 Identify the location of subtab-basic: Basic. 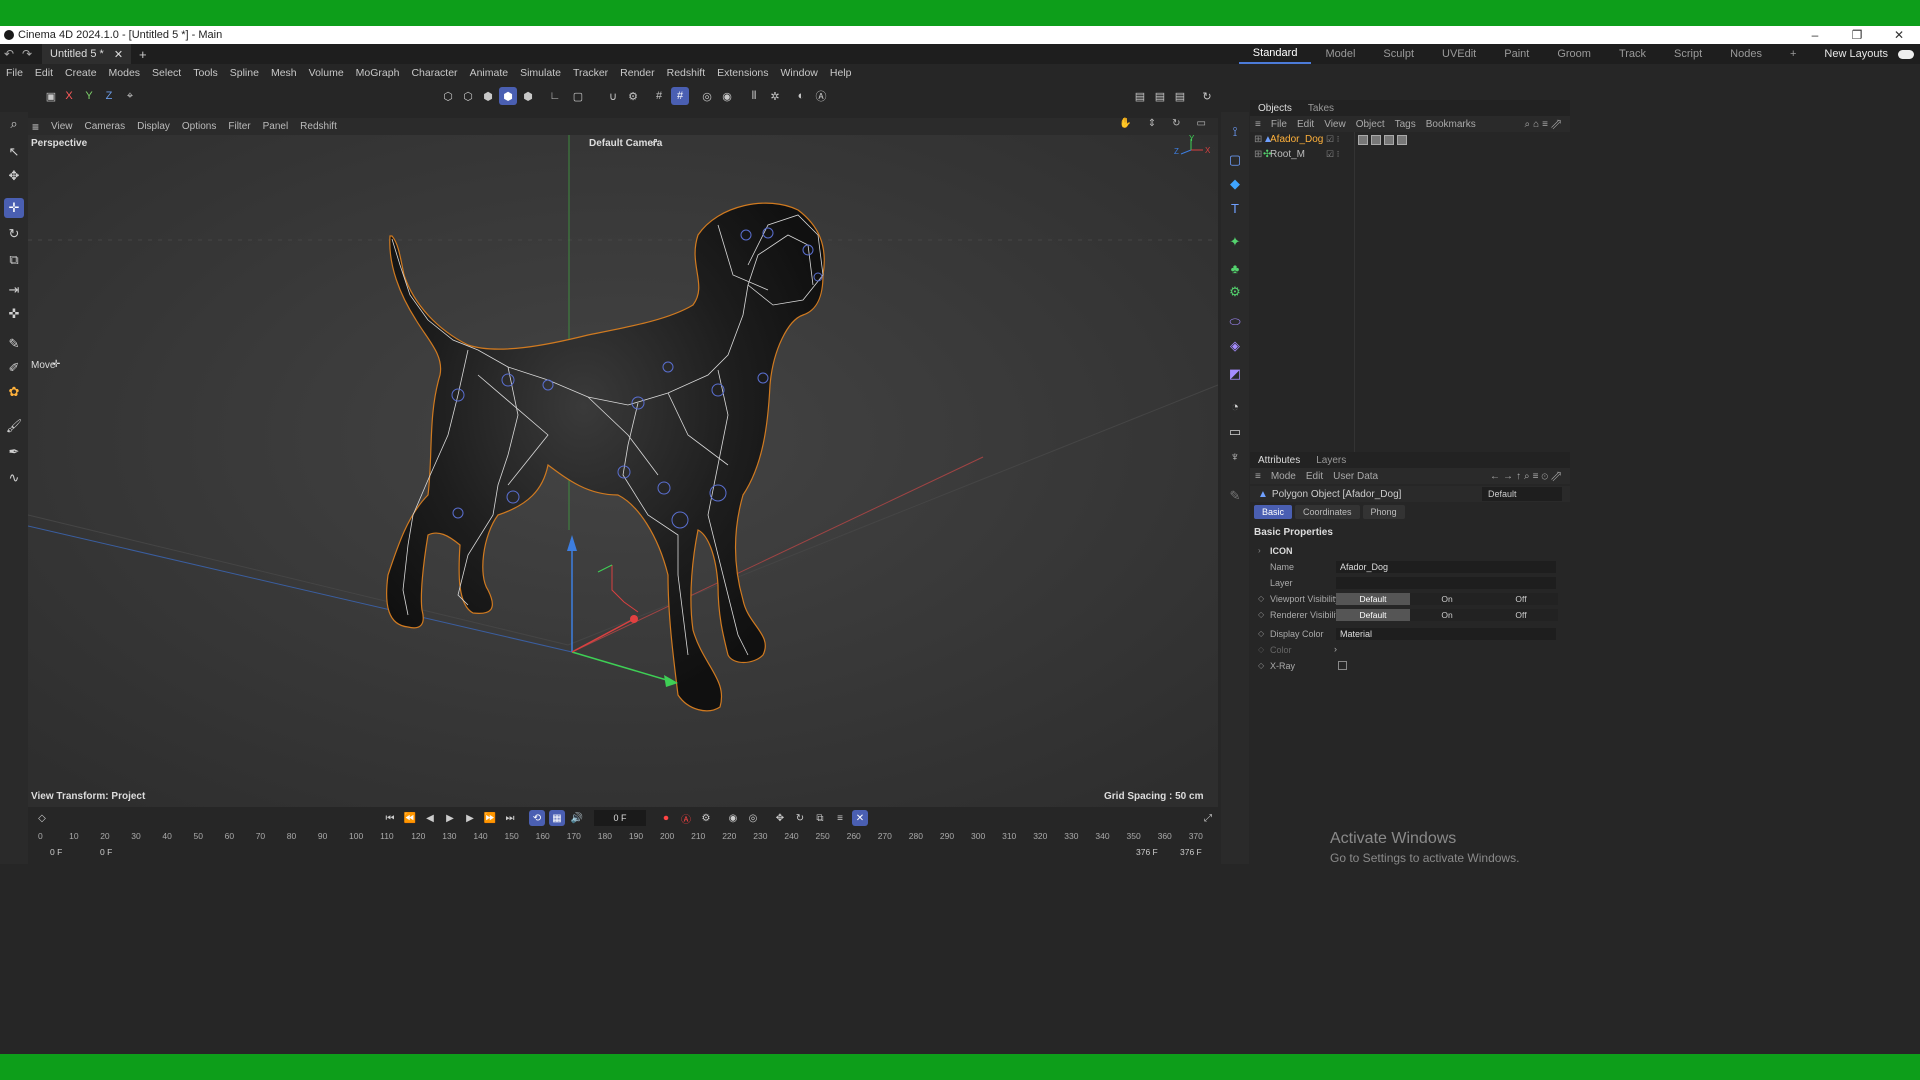
(1273, 512).